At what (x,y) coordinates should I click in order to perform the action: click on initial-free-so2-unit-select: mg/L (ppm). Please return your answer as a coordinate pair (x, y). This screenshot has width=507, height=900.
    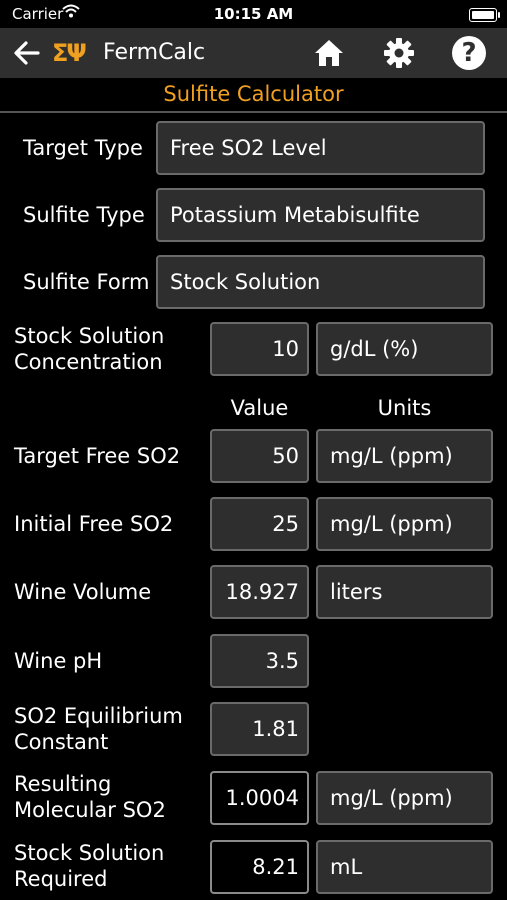
    Looking at the image, I should click on (404, 524).